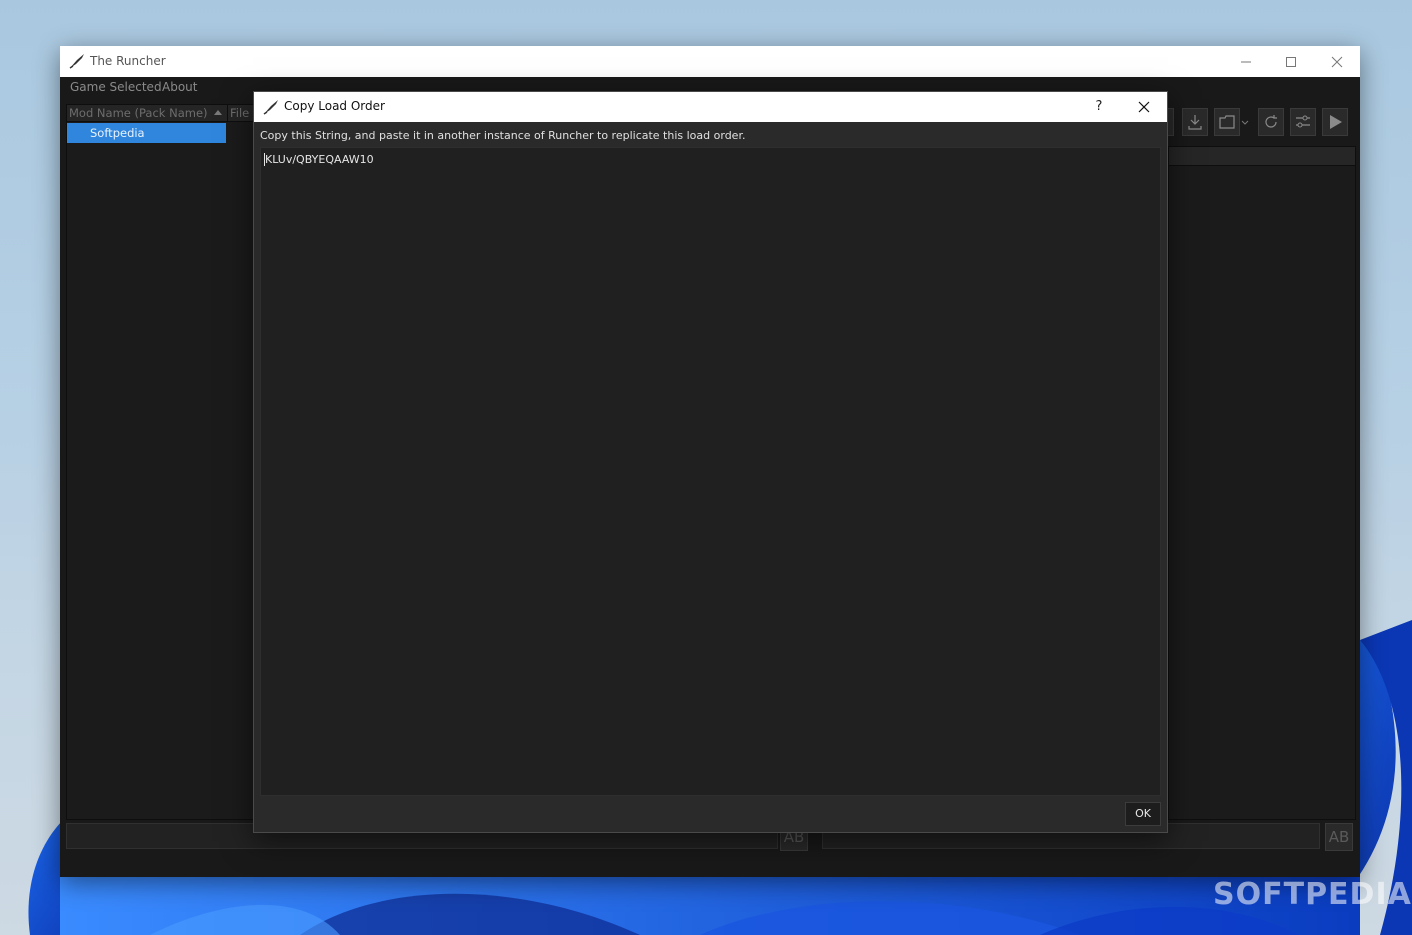  Describe the element at coordinates (117, 133) in the screenshot. I see `mod-name-cell: Softpedia` at that location.